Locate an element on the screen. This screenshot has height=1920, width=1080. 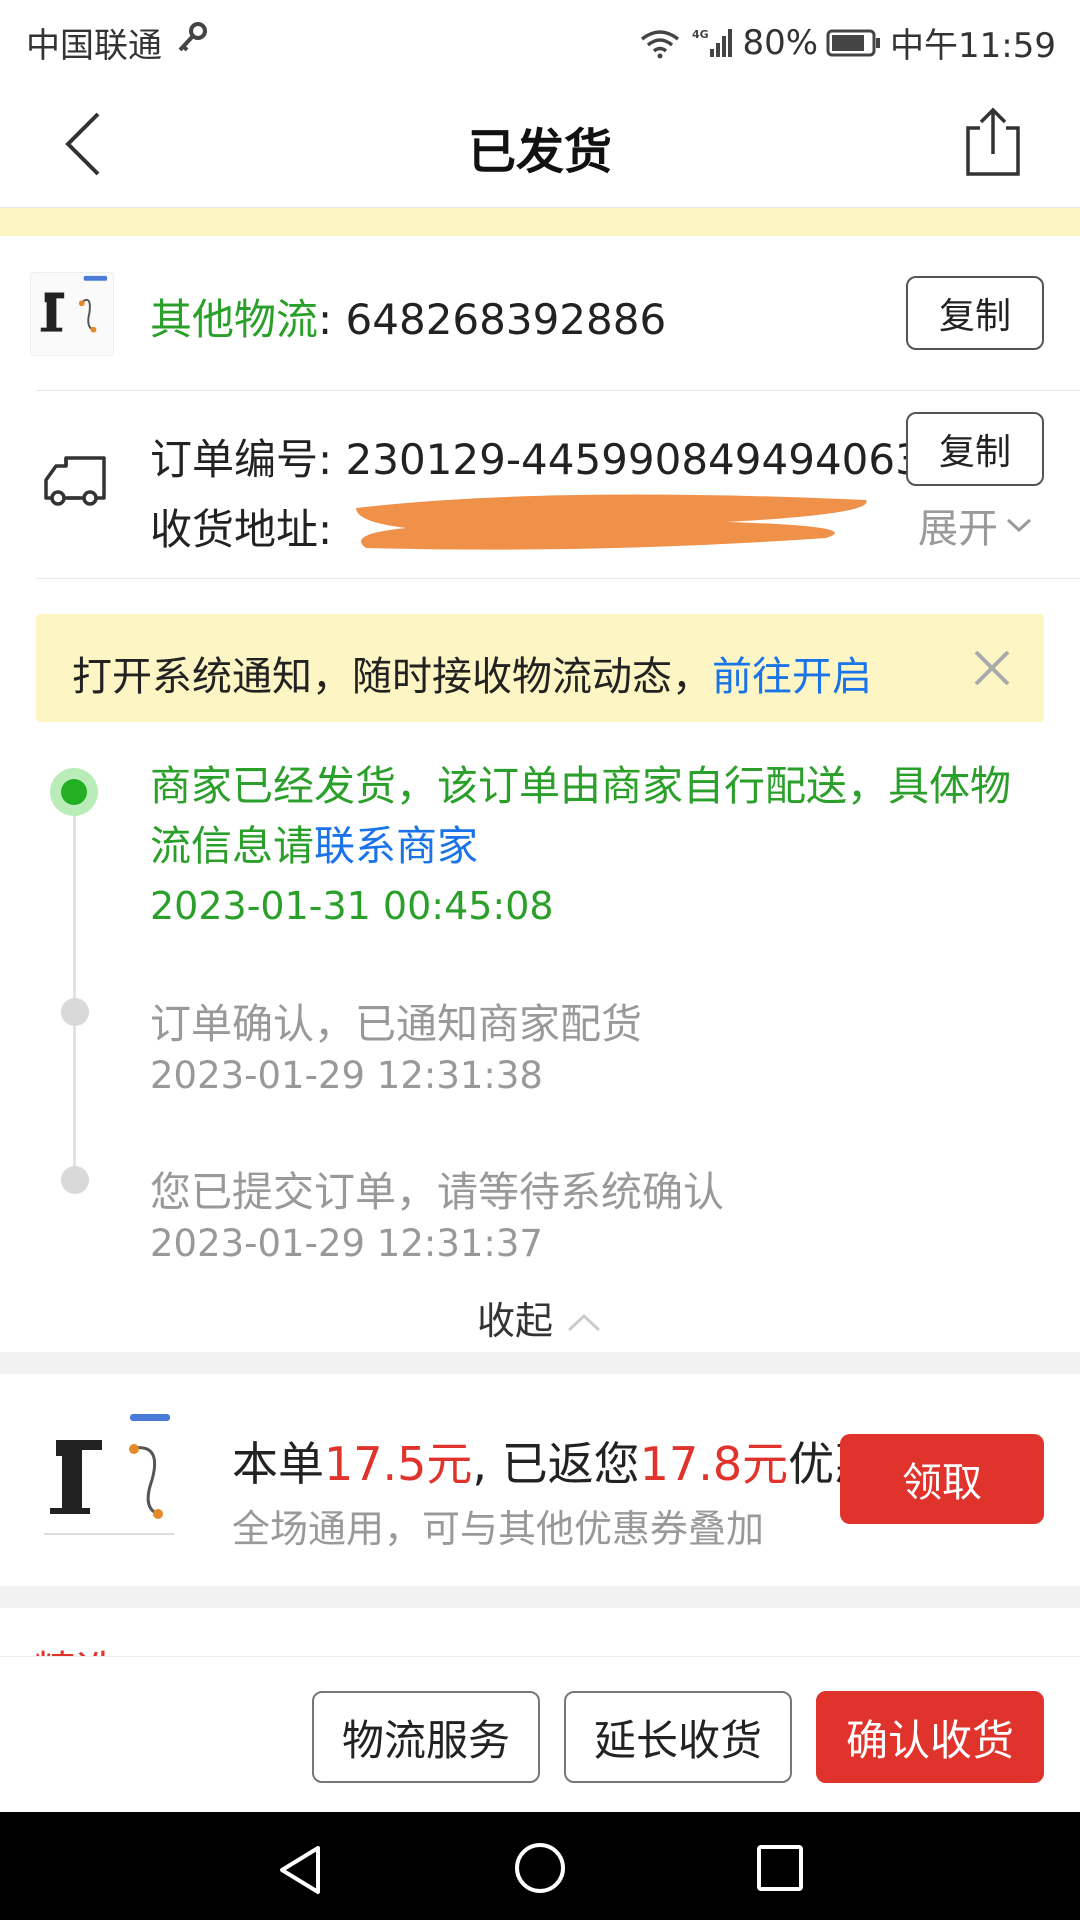
timeline-event-text: 您已提交订单，请等待系统确认 is located at coordinates (437, 1192).